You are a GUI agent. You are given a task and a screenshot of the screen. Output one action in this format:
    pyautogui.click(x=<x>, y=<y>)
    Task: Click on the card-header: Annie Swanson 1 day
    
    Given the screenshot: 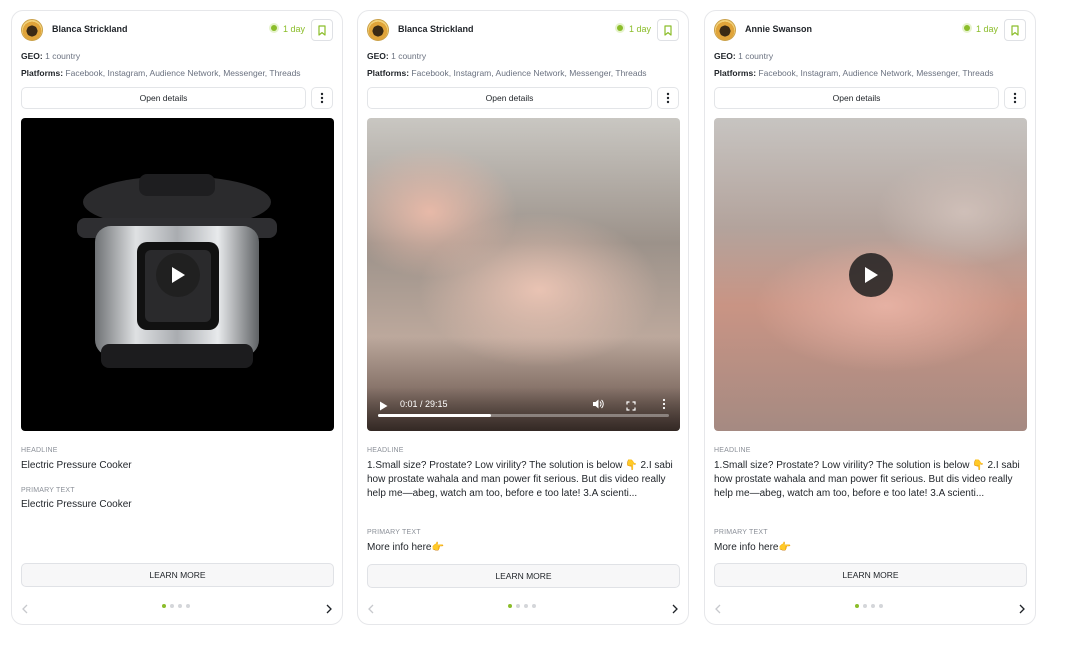 What is the action you would take?
    pyautogui.click(x=870, y=31)
    